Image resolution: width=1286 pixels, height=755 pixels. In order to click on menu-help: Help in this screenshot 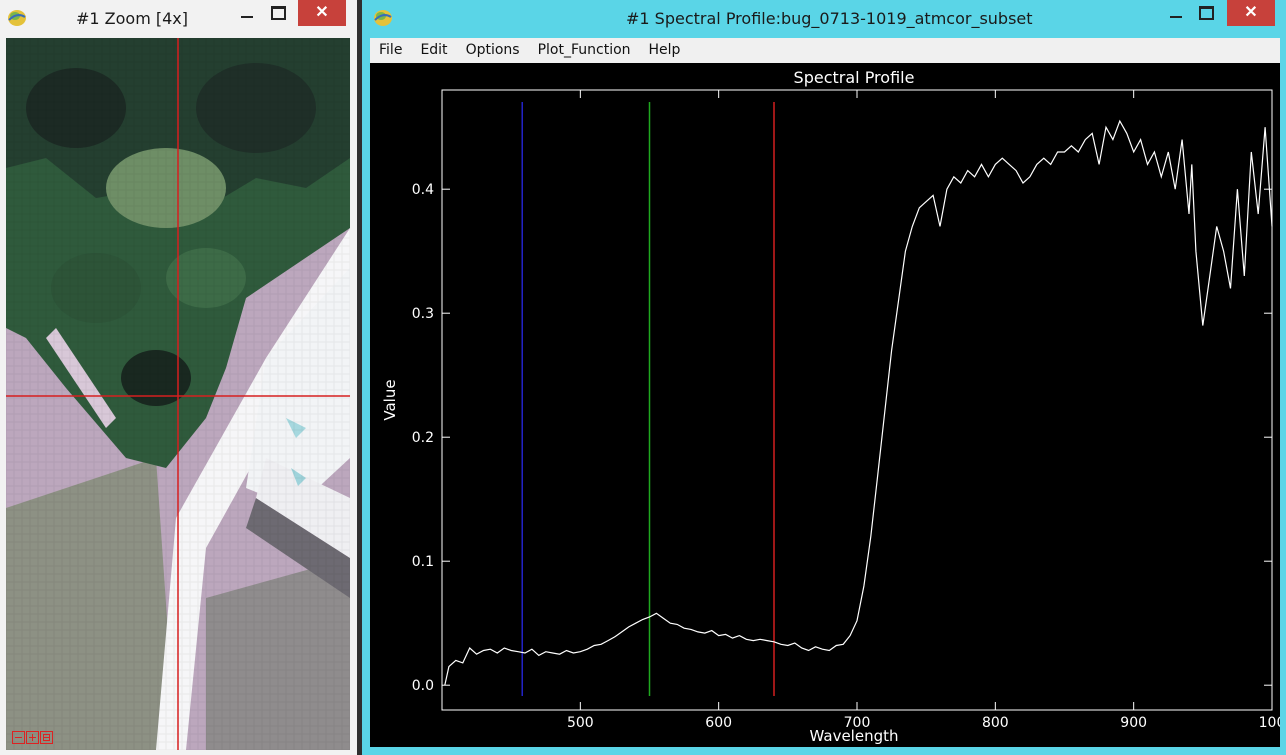, I will do `click(665, 50)`.